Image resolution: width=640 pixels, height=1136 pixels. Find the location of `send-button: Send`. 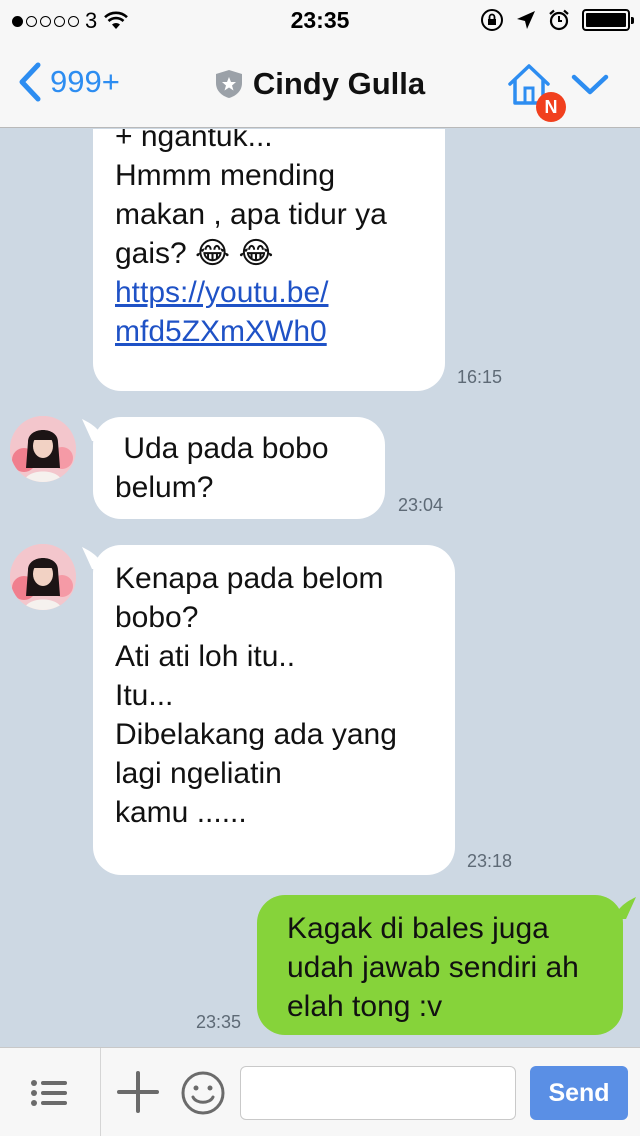

send-button: Send is located at coordinates (579, 1093).